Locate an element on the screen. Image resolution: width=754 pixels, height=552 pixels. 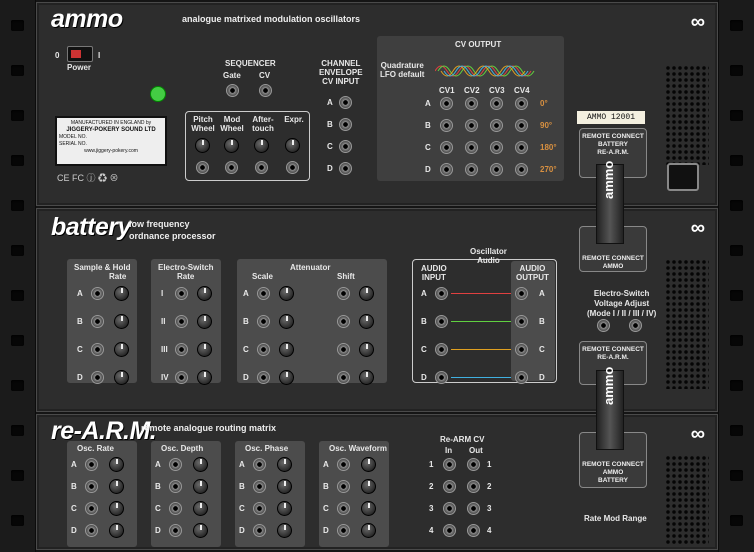
mod-wheel-jack is located at coordinates (231, 167).